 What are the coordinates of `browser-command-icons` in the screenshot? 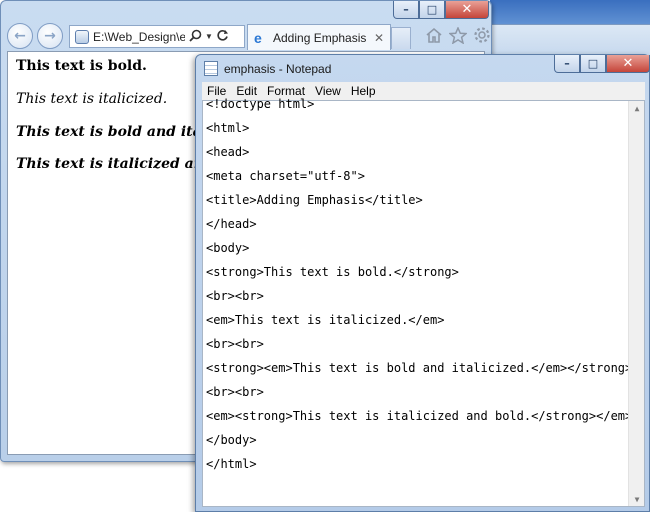 It's located at (458, 37).